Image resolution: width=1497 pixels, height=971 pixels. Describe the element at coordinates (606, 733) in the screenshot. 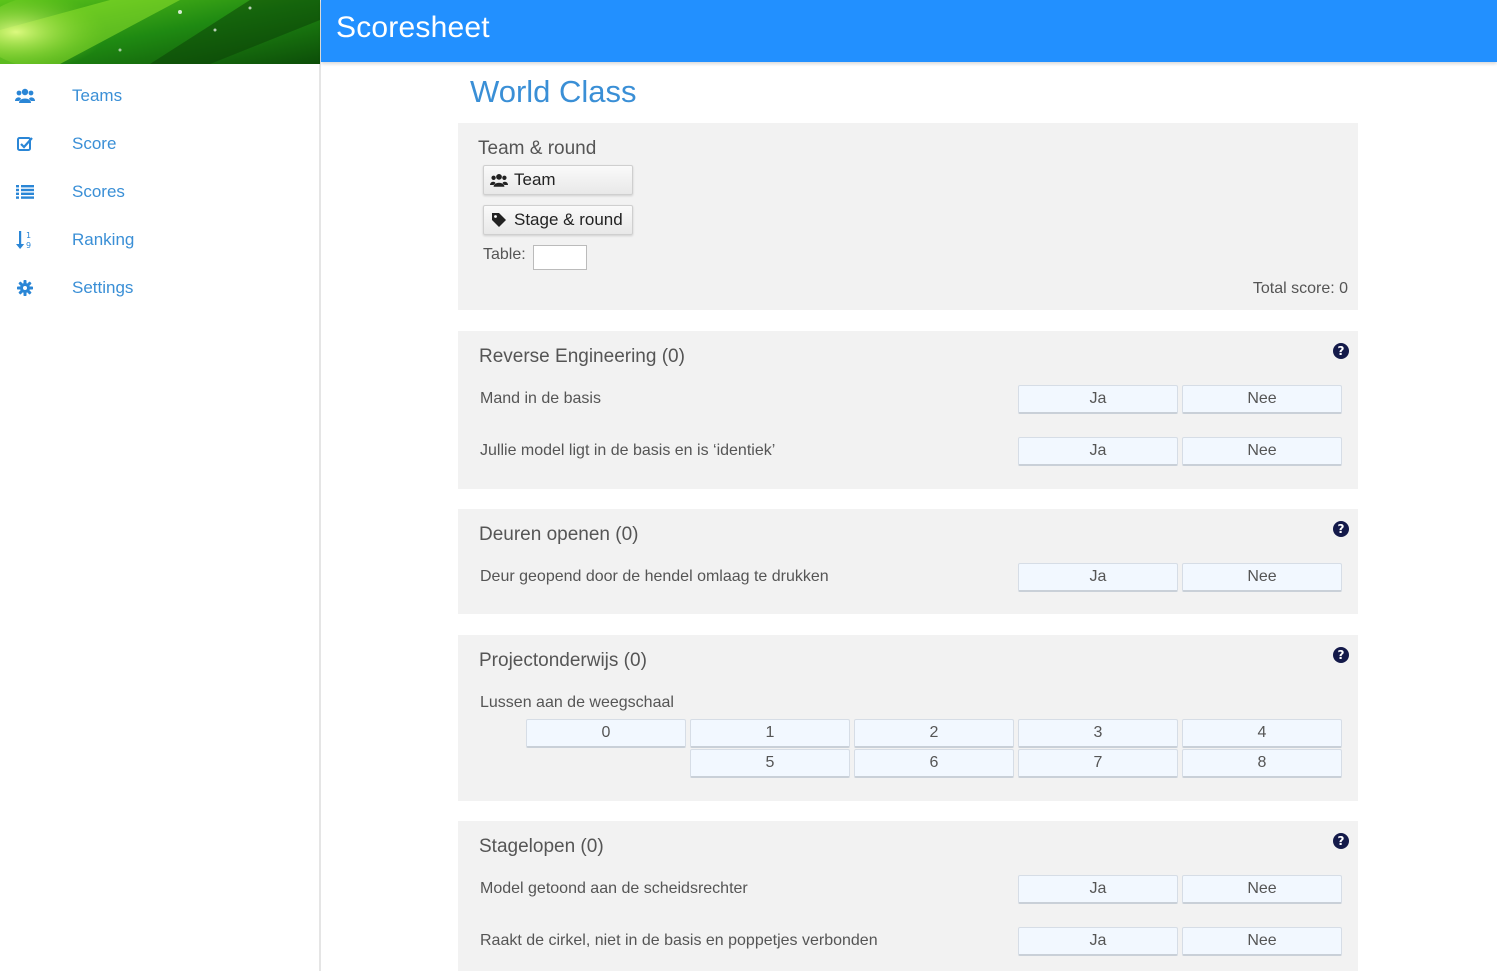

I see `option-0-button: 0` at that location.